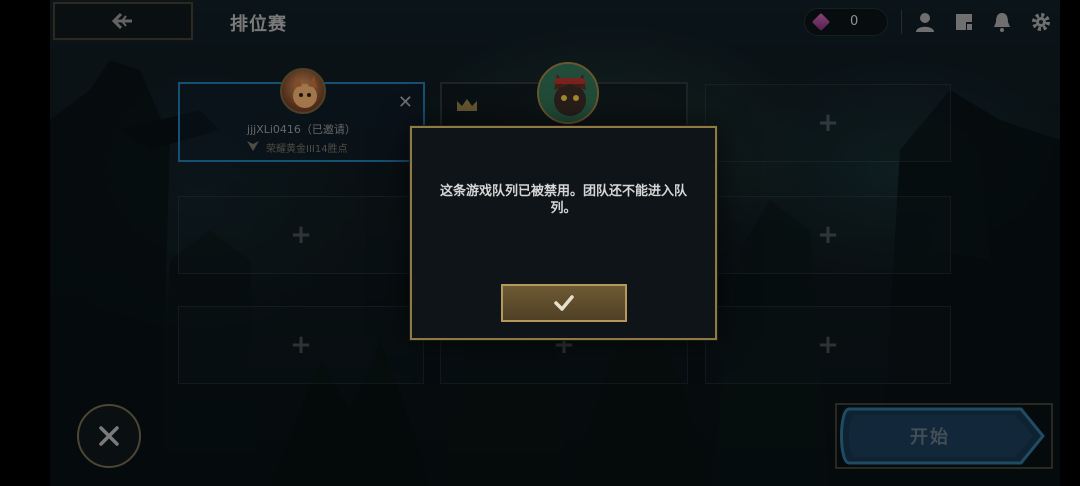 The width and height of the screenshot is (1080, 486). I want to click on queue-disabled-dialog: 这条游戏队列已被禁用。团队还不能进入队列。, so click(563, 233).